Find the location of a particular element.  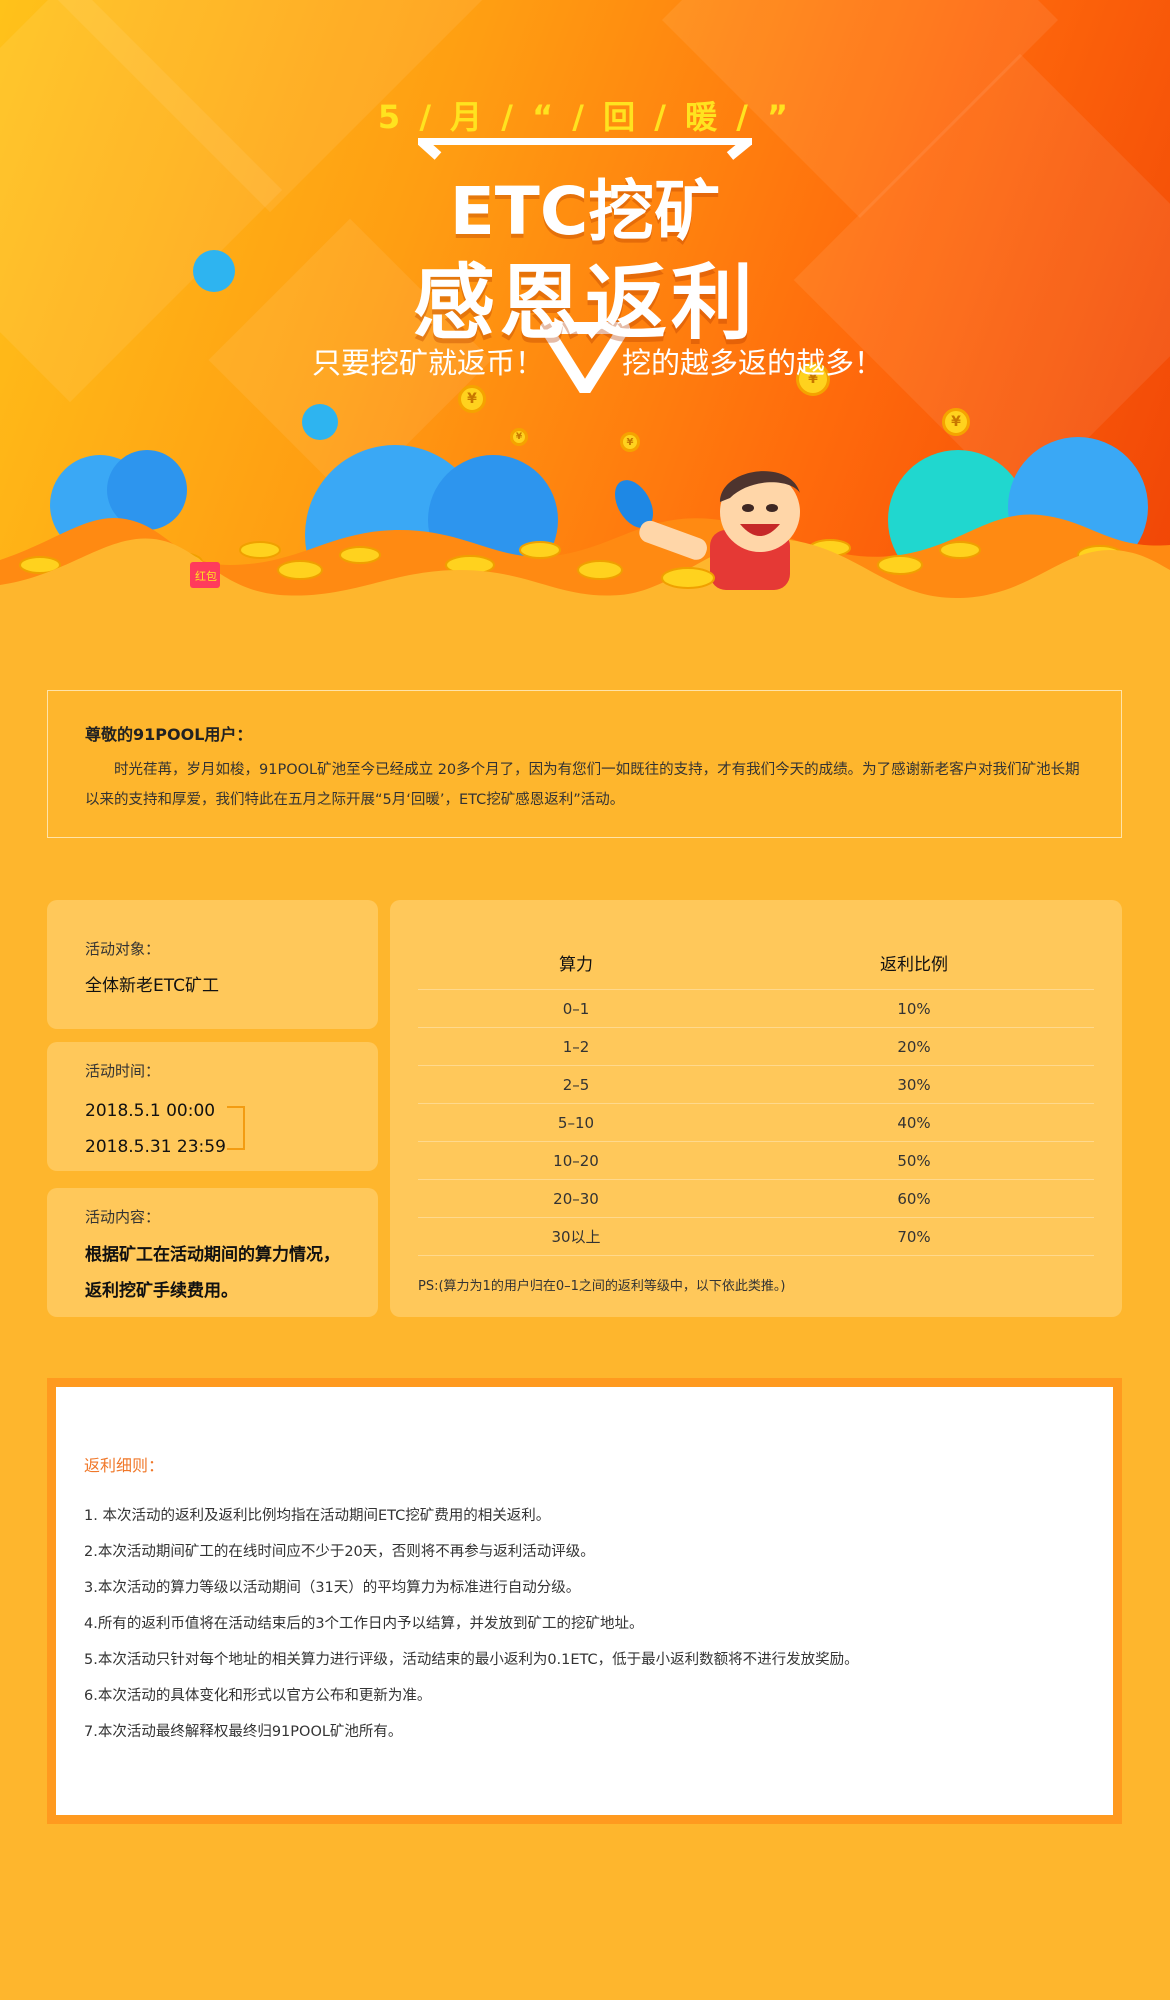

hashrate-cell: 0–1 is located at coordinates (576, 1008).